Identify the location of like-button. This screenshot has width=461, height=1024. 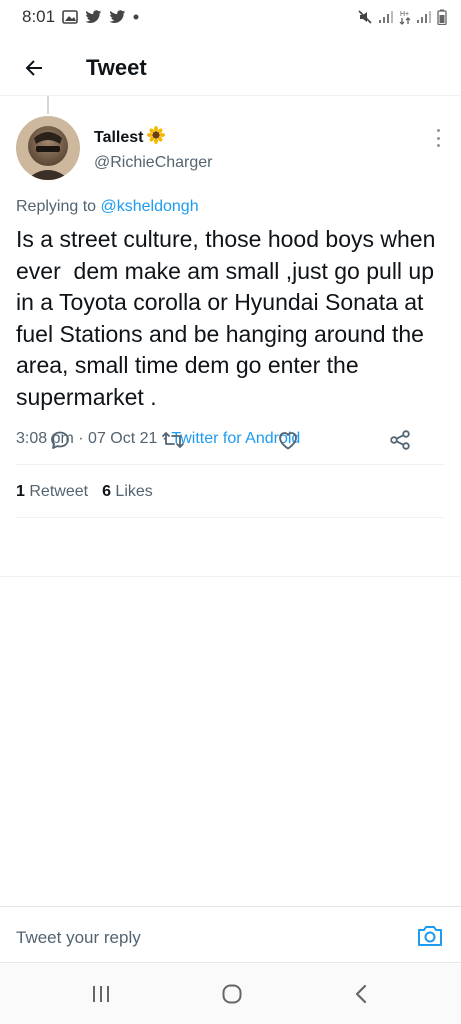
(288, 440).